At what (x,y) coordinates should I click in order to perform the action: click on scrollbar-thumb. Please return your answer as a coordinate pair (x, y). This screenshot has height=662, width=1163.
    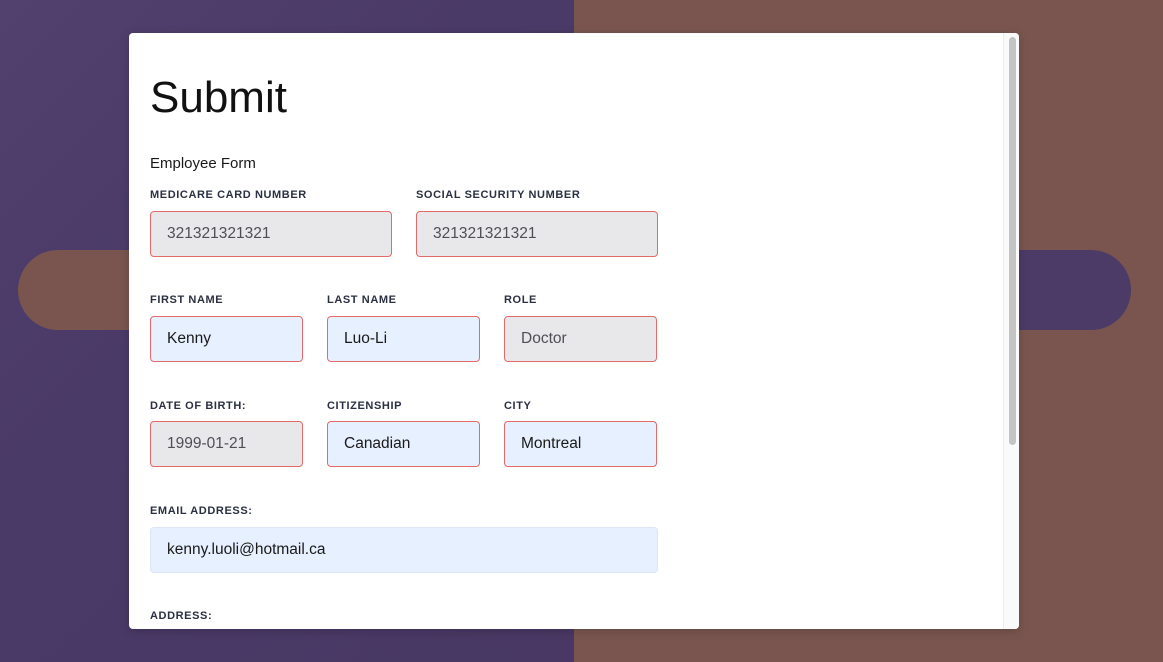
    Looking at the image, I should click on (1012, 241).